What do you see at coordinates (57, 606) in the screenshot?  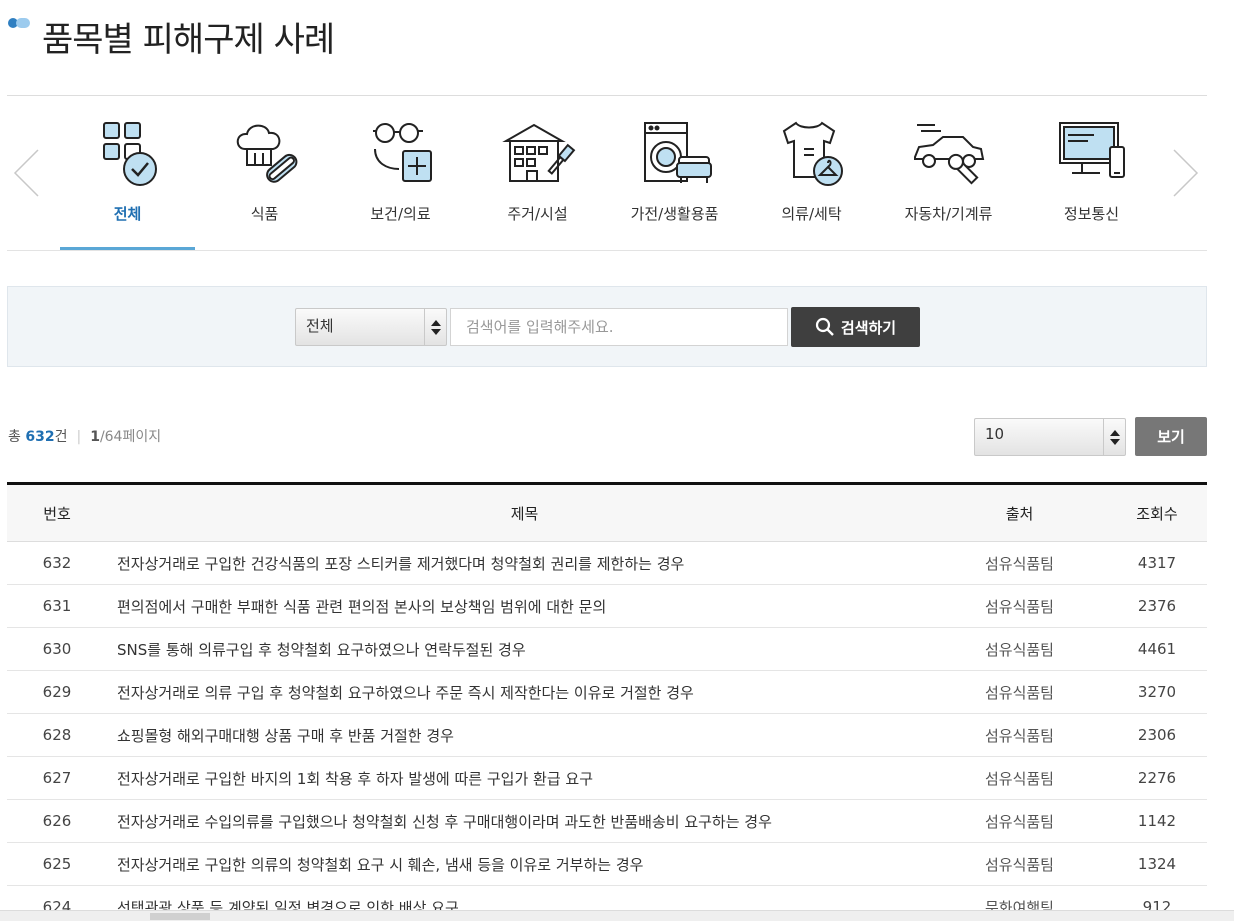 I see `row-number: 631` at bounding box center [57, 606].